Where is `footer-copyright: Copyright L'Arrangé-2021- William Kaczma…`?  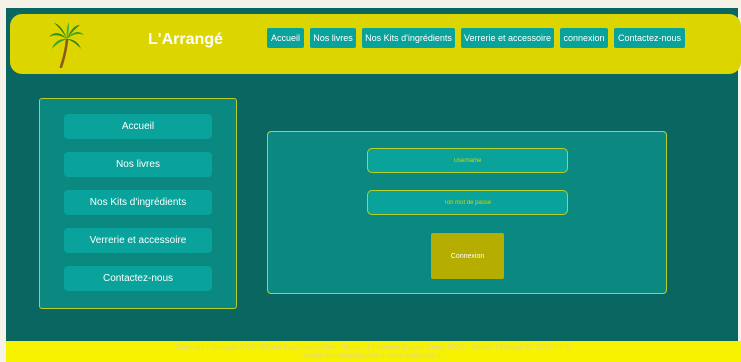
footer-copyright: Copyright L'Arrangé-2021- William Kaczma… is located at coordinates (373, 347).